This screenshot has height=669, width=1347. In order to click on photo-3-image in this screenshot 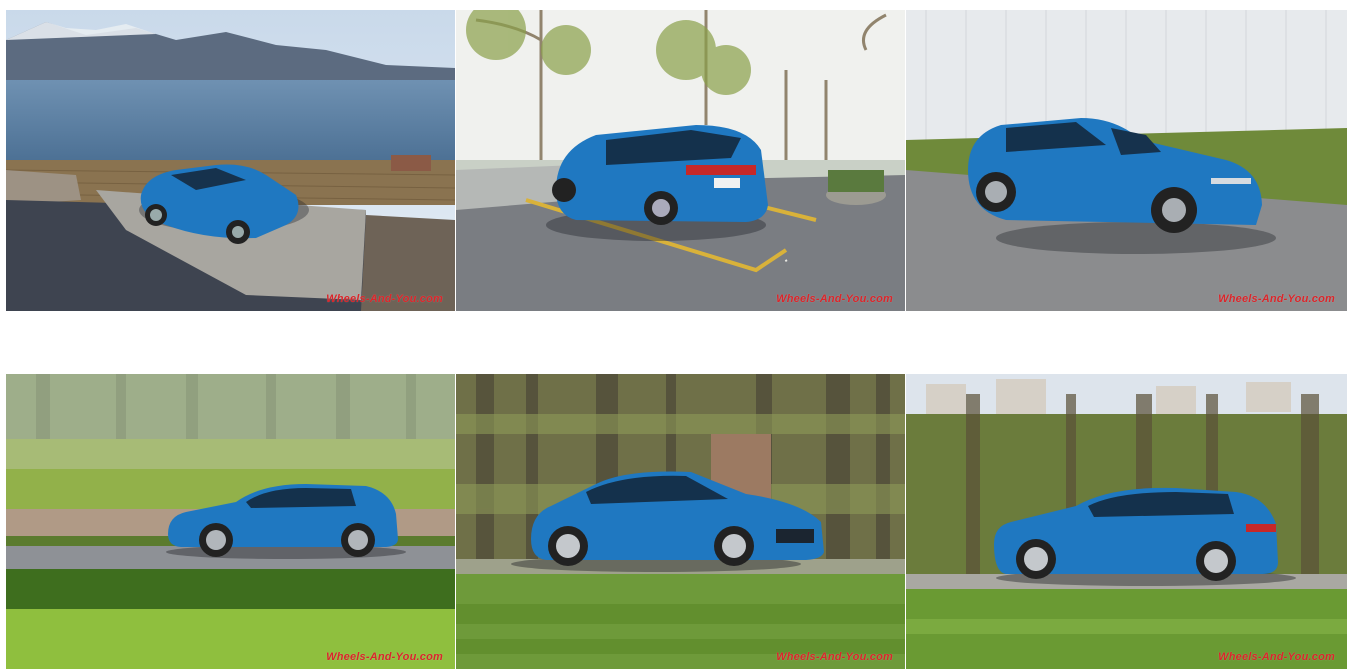, I will do `click(1126, 160)`.